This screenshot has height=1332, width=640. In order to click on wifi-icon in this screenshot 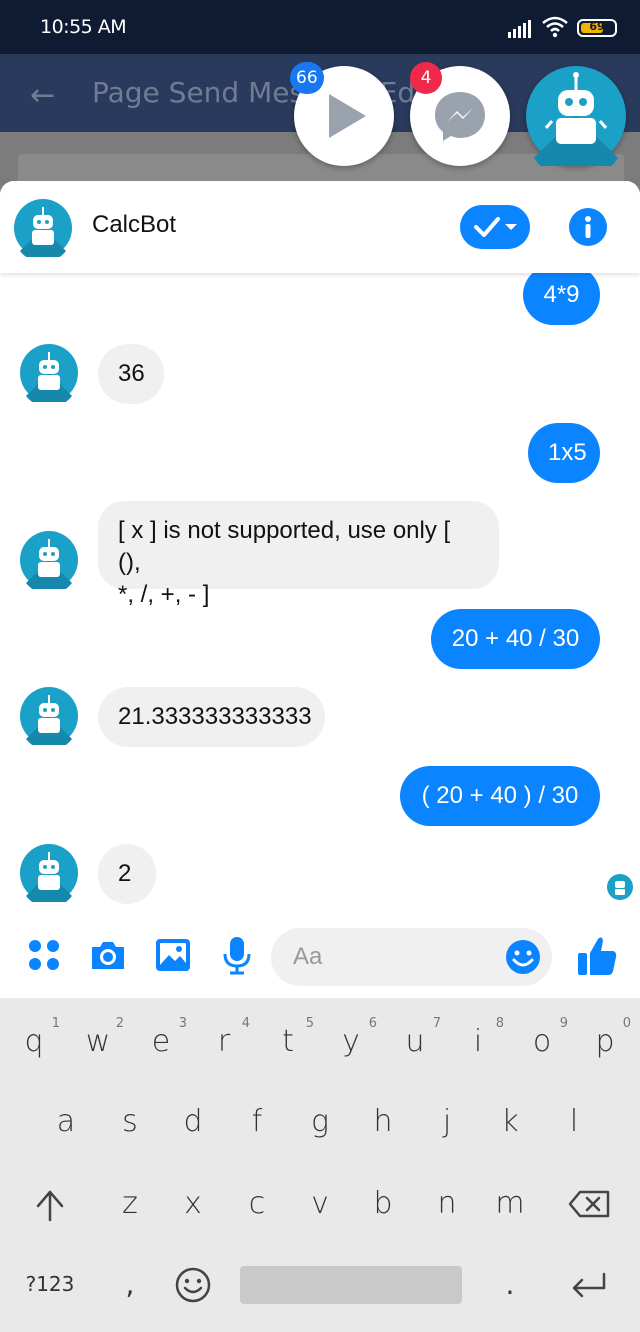, I will do `click(555, 27)`.